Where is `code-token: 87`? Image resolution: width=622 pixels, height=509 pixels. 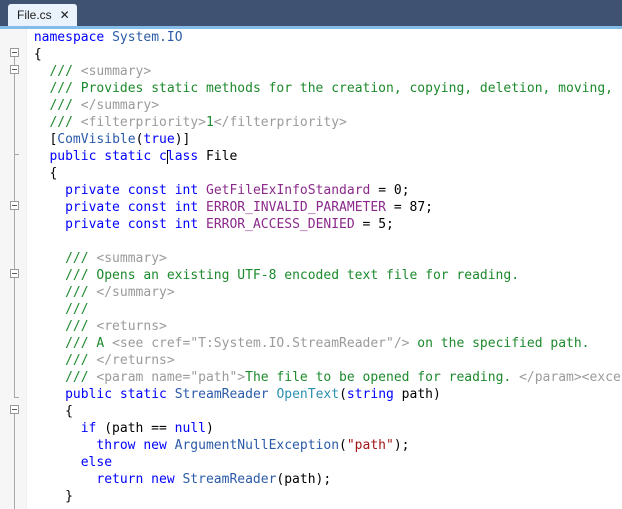
code-token: 87 is located at coordinates (417, 207).